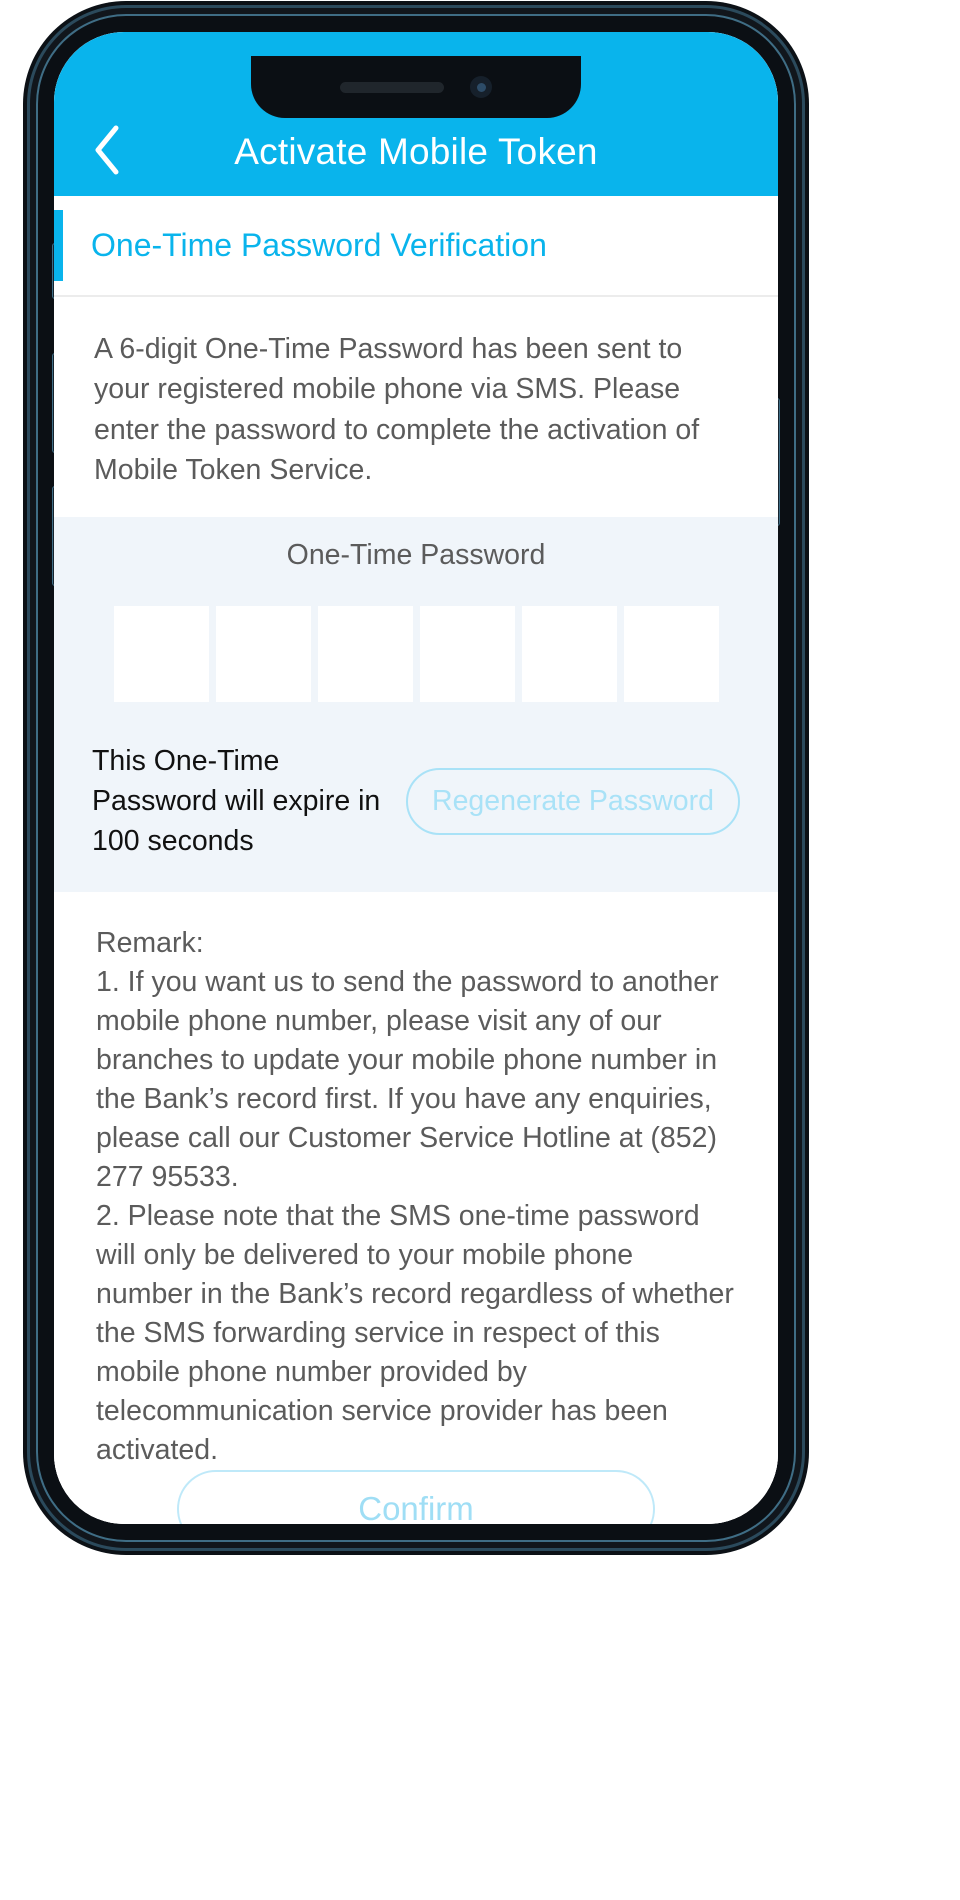 This screenshot has height=1900, width=960. I want to click on section-header: One-Time Password Verification, so click(416, 246).